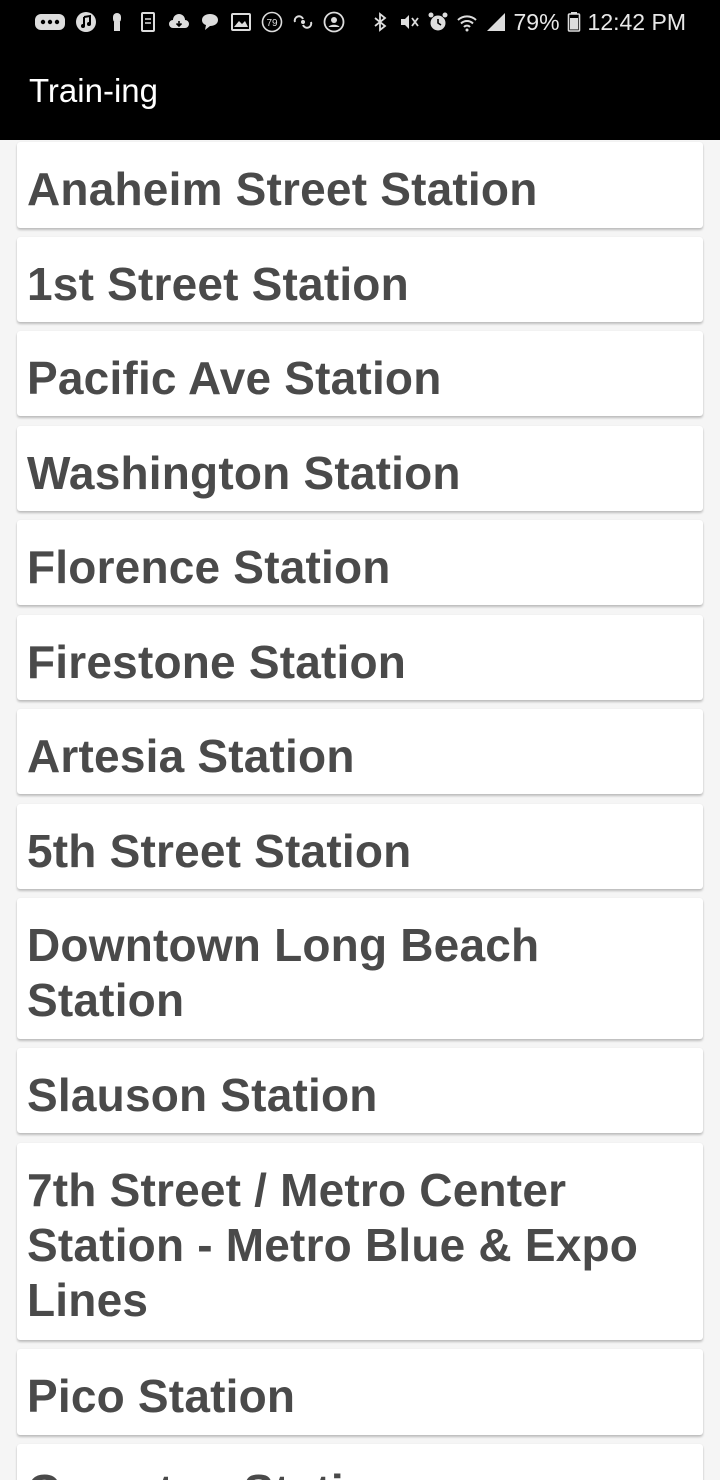  What do you see at coordinates (244, 473) in the screenshot?
I see `station-name: Washington Station` at bounding box center [244, 473].